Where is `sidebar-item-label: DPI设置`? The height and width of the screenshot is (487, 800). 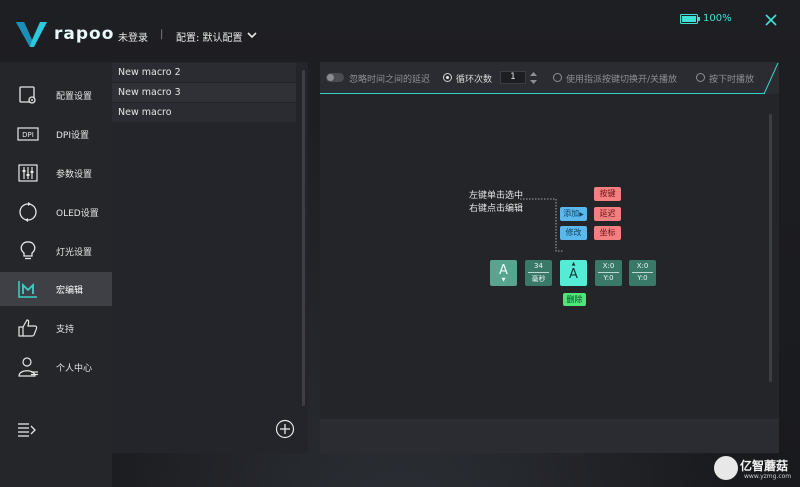 sidebar-item-label: DPI设置 is located at coordinates (73, 136).